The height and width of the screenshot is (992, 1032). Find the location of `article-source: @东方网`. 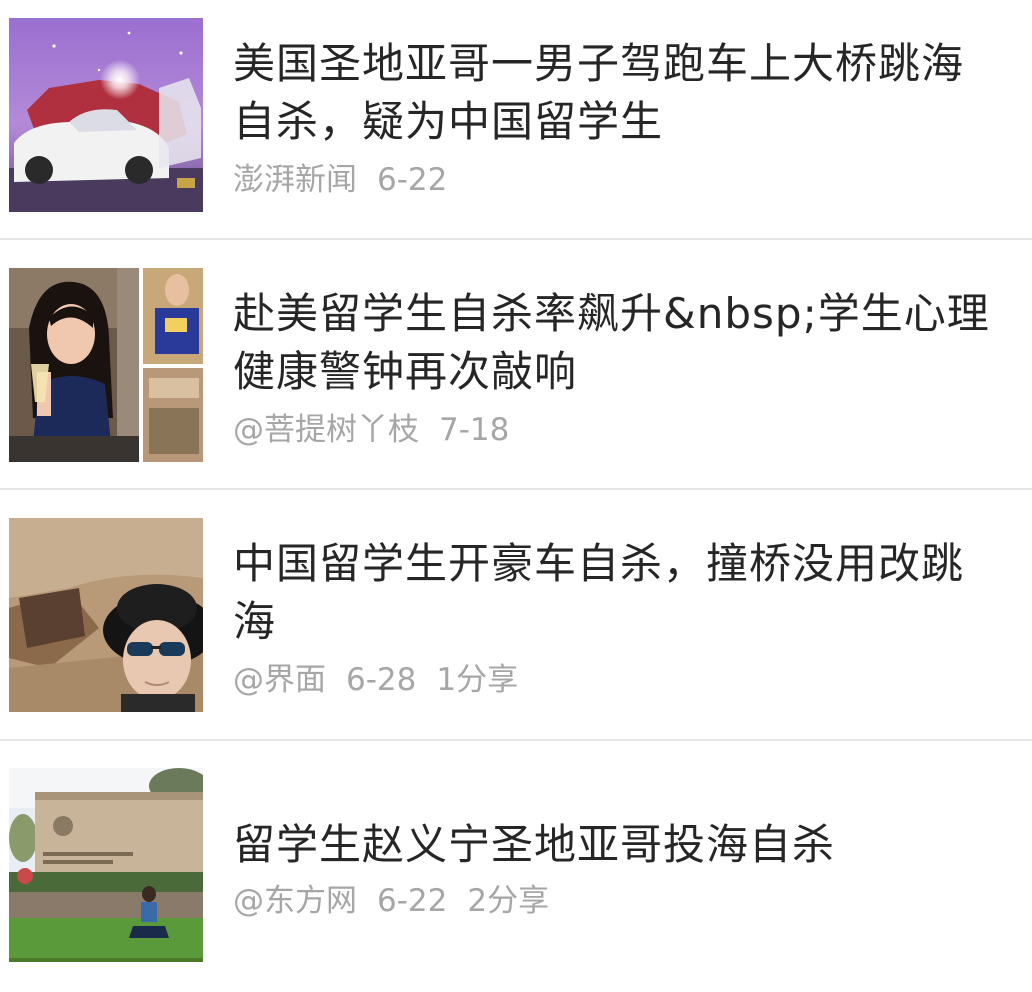

article-source: @东方网 is located at coordinates (295, 901).